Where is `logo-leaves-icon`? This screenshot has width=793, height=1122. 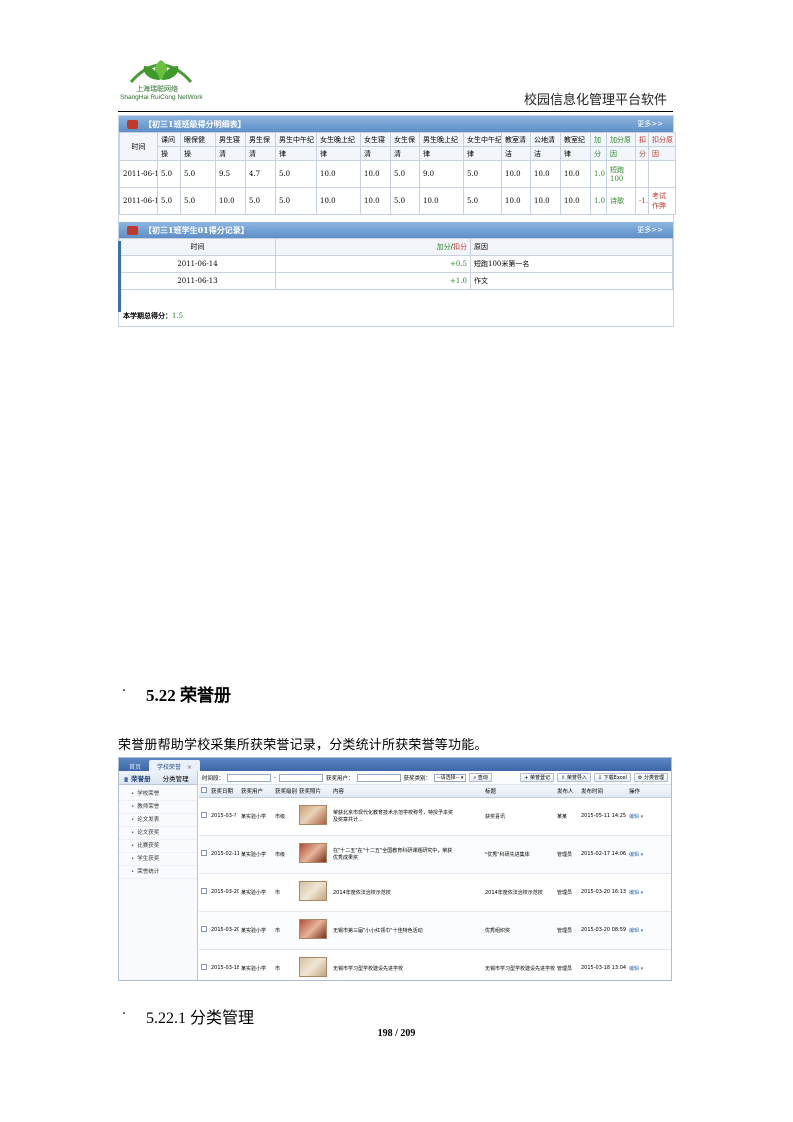 logo-leaves-icon is located at coordinates (161, 71).